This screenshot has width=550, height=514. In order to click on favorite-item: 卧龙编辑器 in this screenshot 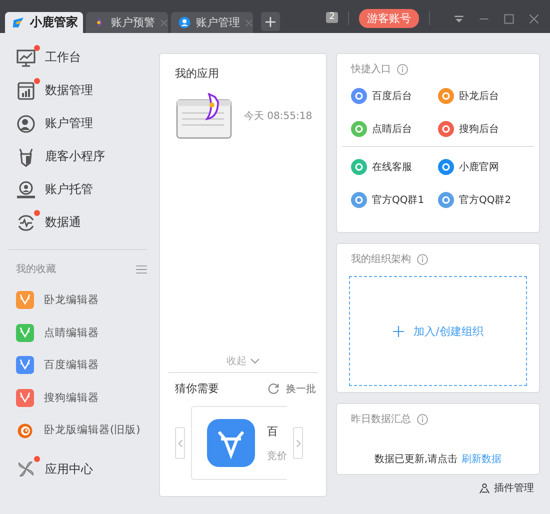, I will do `click(81, 300)`.